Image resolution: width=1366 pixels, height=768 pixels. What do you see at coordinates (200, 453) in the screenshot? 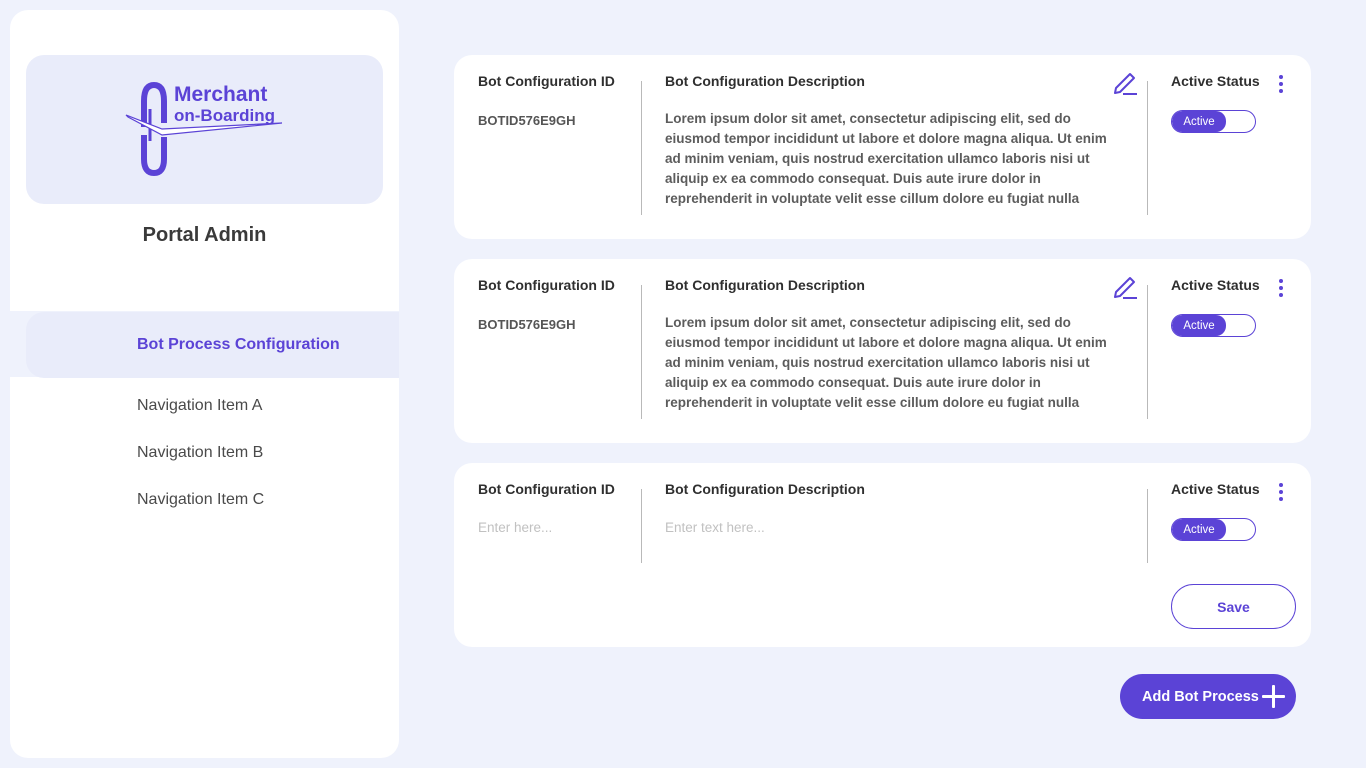
I see `sidebar-item-b: Navigation Item B` at bounding box center [200, 453].